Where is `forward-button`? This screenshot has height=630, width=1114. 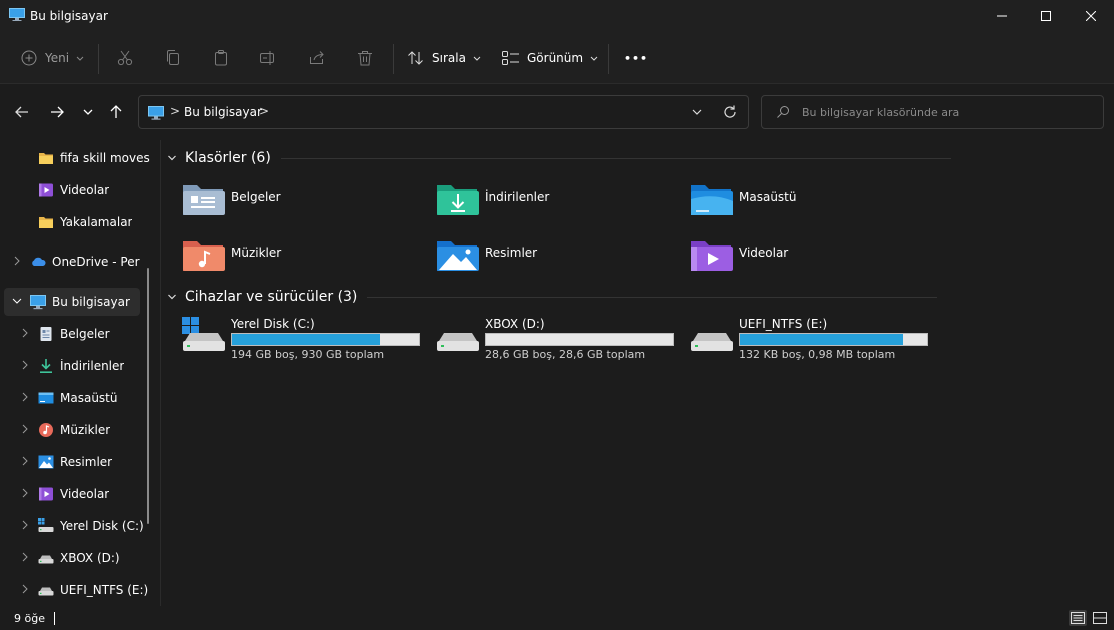
forward-button is located at coordinates (57, 112).